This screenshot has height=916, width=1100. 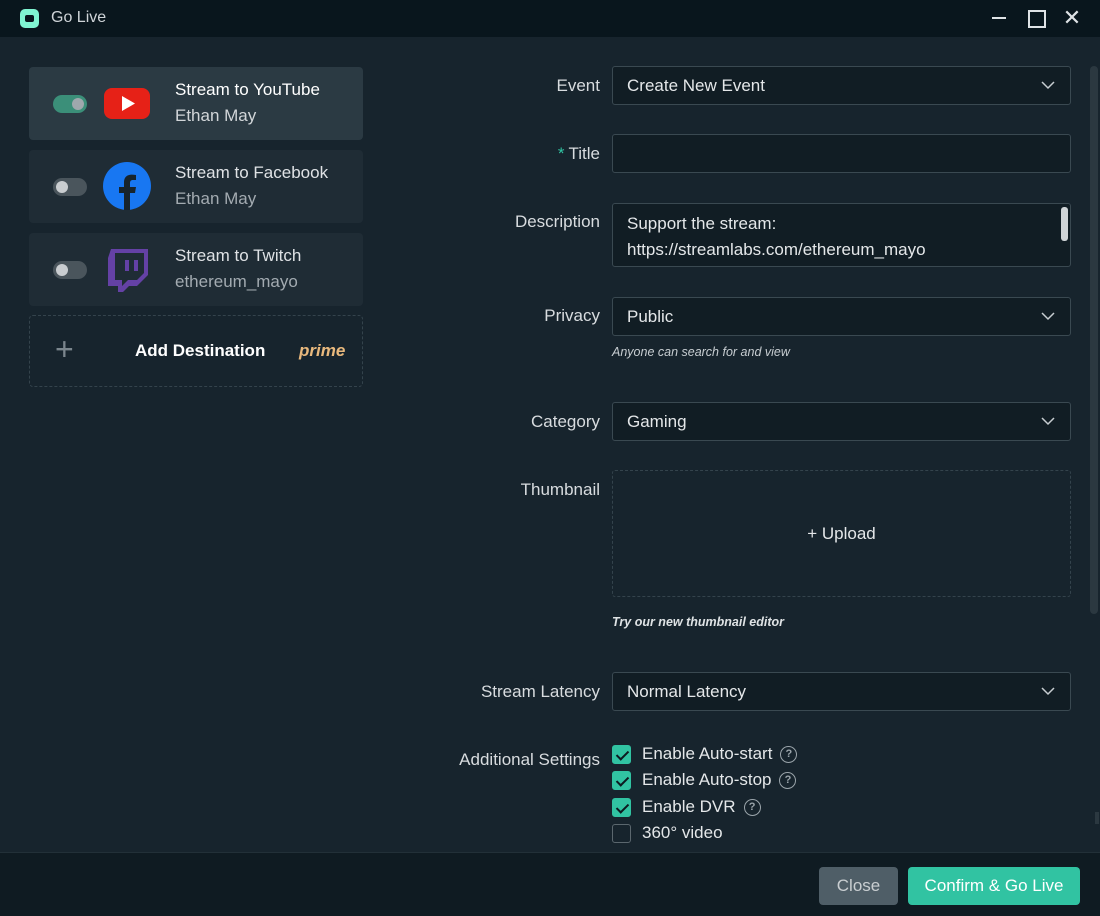 I want to click on facebook-toggle, so click(x=70, y=187).